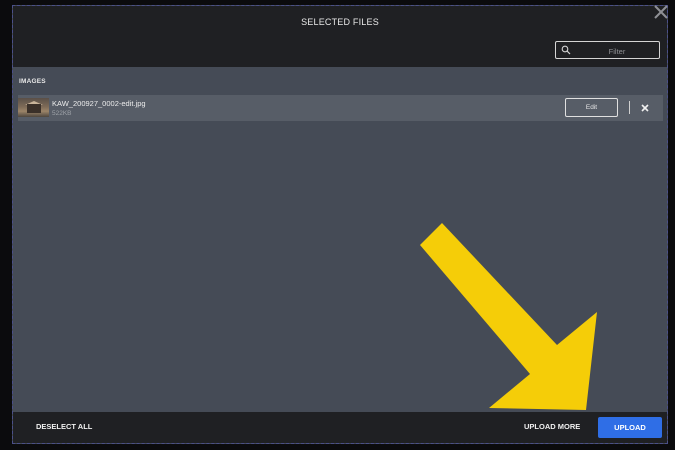  What do you see at coordinates (340, 36) in the screenshot?
I see `modal-header: SELECTED FILES` at bounding box center [340, 36].